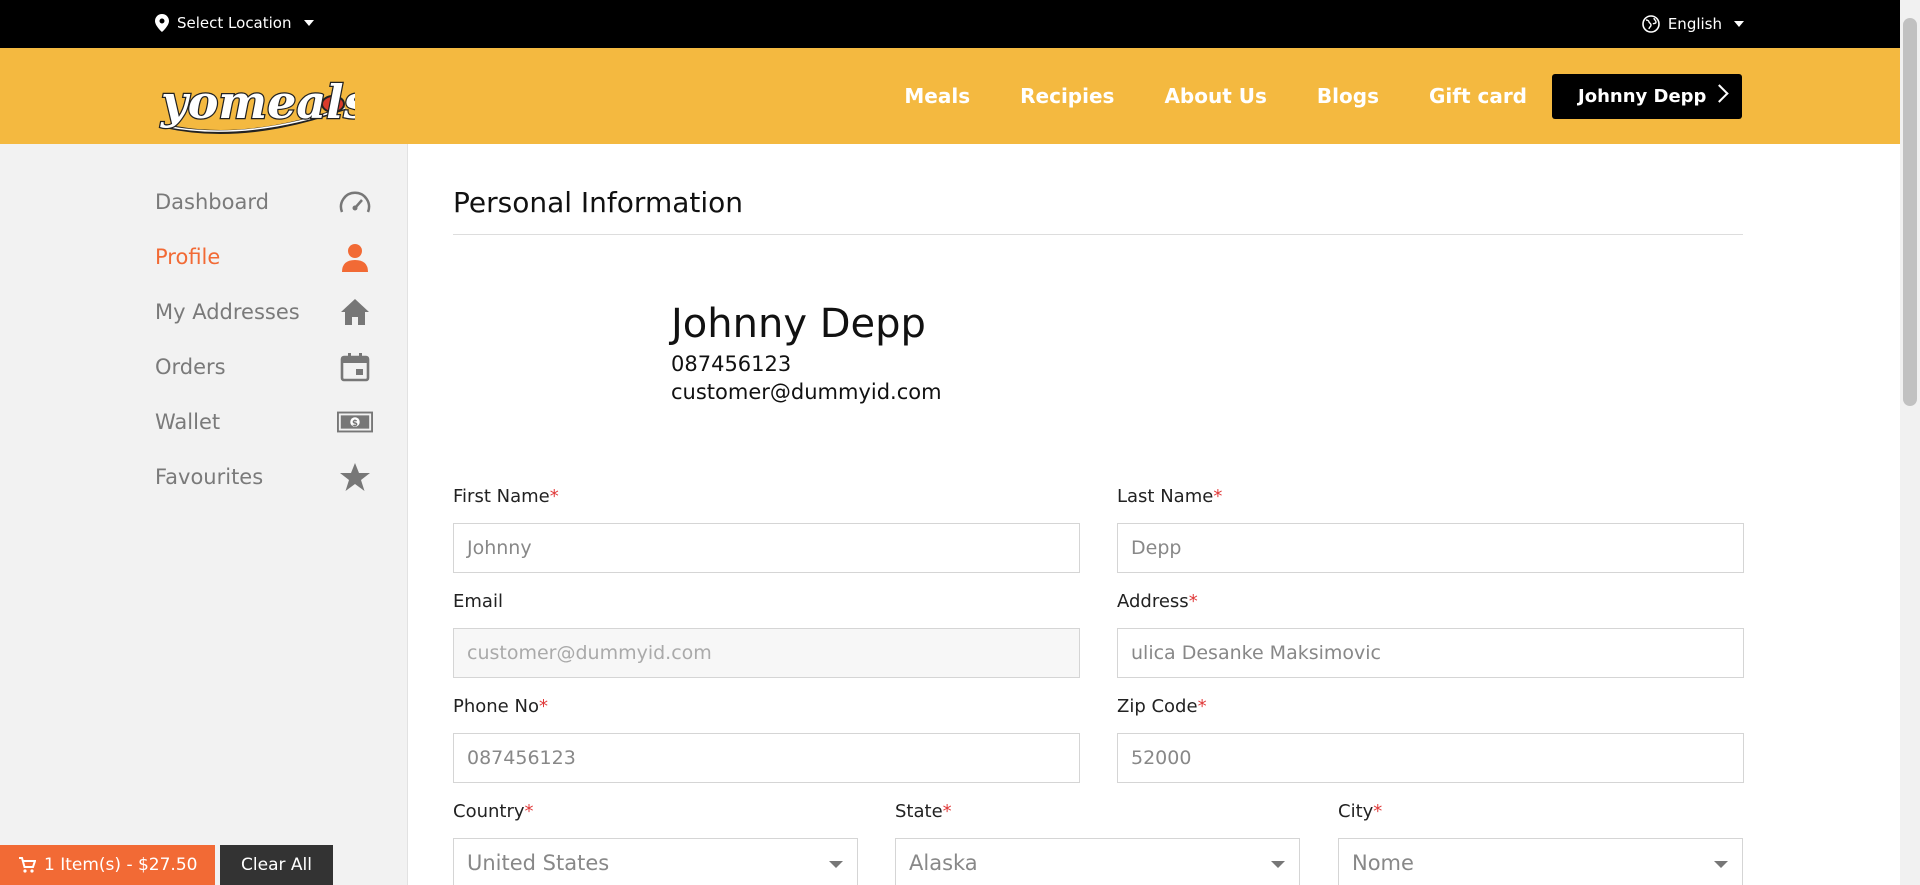  What do you see at coordinates (500, 706) in the screenshot?
I see `phone-label: Phone No*` at bounding box center [500, 706].